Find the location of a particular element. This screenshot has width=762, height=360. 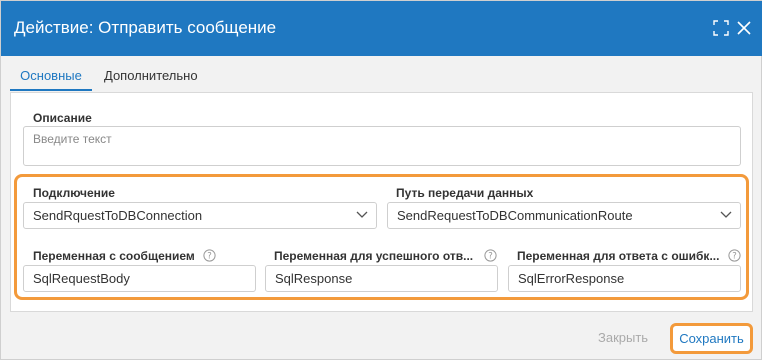

tab-main: Основные is located at coordinates (51, 76).